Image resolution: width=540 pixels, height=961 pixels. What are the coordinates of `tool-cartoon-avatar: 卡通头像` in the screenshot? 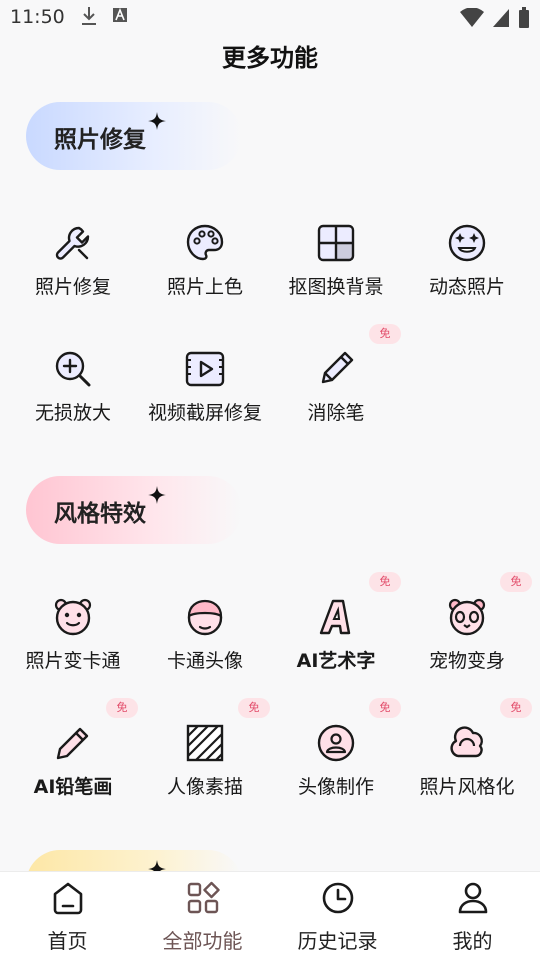 It's located at (205, 634).